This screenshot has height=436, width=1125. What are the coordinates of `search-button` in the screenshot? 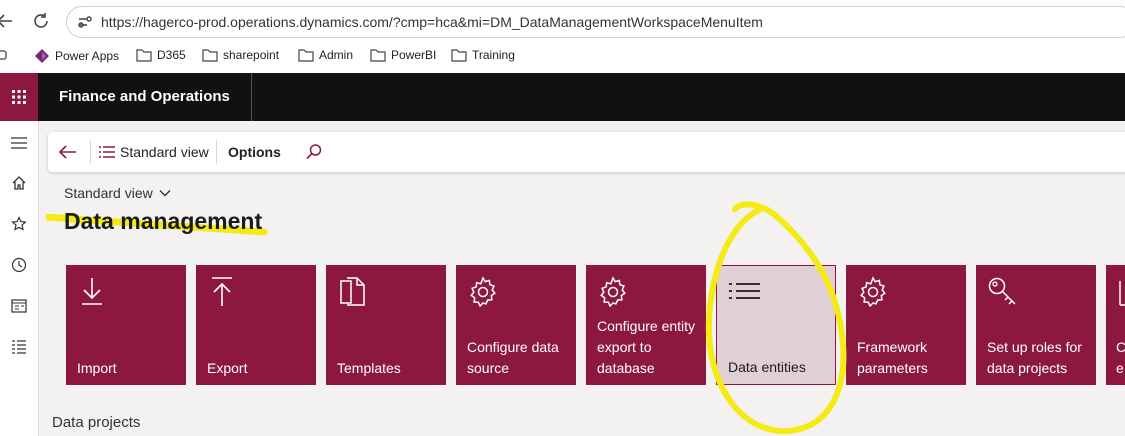 It's located at (314, 152).